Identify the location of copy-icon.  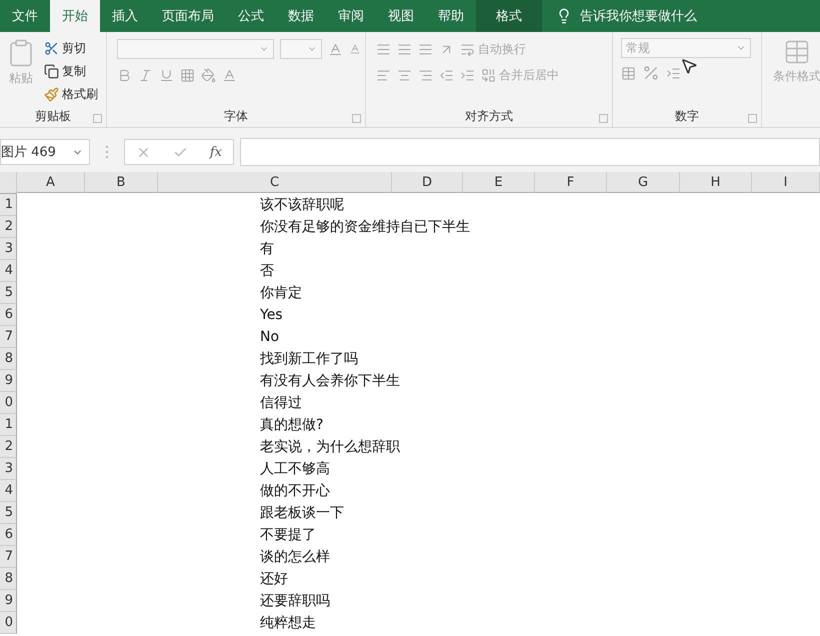
(51, 71).